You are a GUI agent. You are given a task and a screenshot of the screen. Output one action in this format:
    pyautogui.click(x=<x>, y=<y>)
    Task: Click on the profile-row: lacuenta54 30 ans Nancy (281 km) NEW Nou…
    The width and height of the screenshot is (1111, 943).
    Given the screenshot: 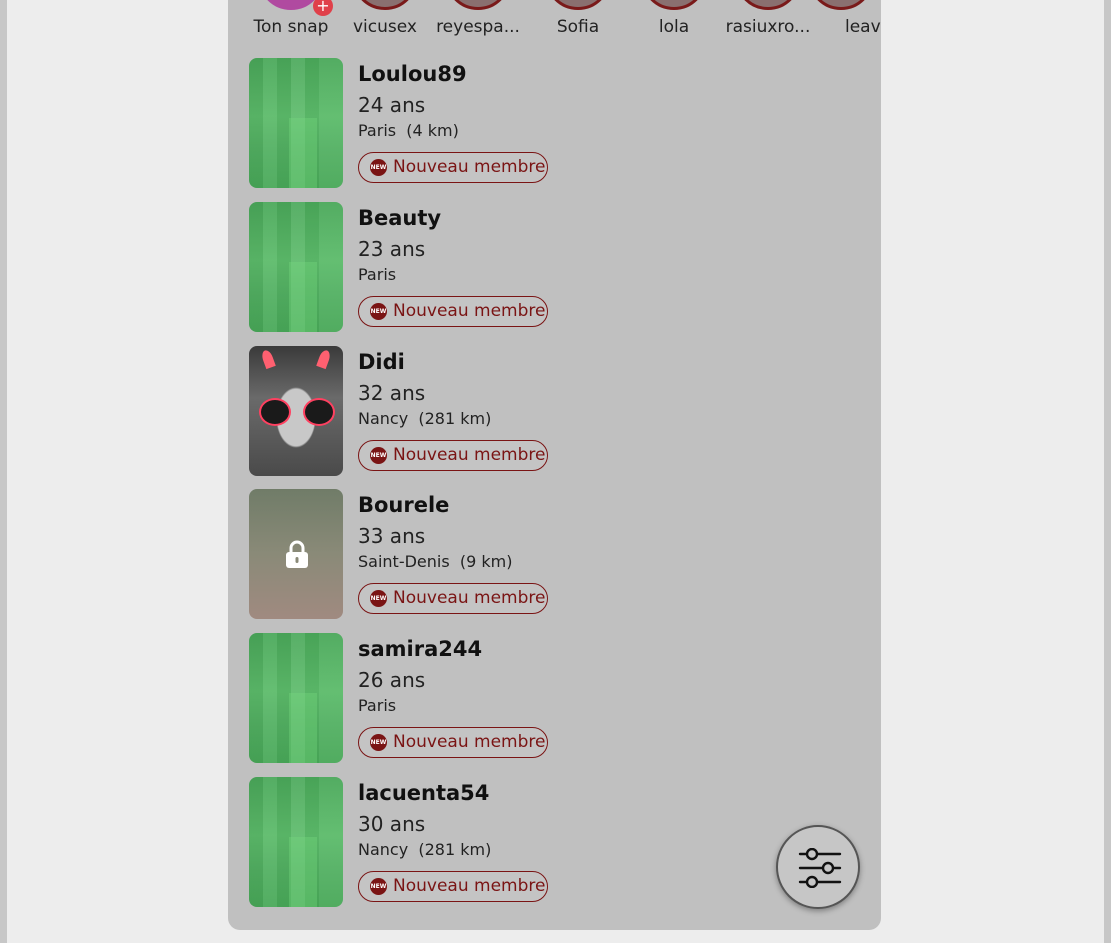 What is the action you would take?
    pyautogui.click(x=559, y=842)
    